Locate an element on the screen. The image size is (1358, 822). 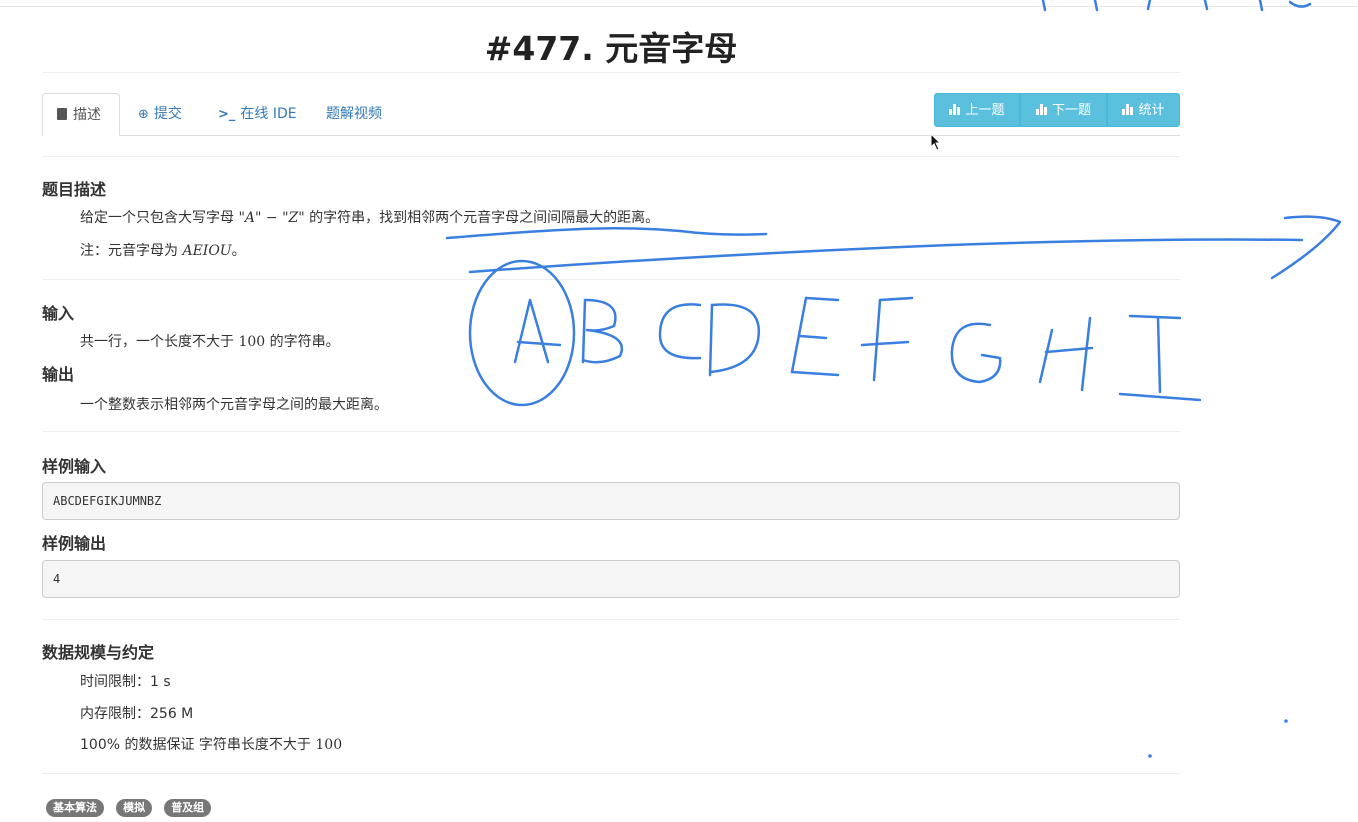
description-heading: 题目描述 is located at coordinates (74, 189).